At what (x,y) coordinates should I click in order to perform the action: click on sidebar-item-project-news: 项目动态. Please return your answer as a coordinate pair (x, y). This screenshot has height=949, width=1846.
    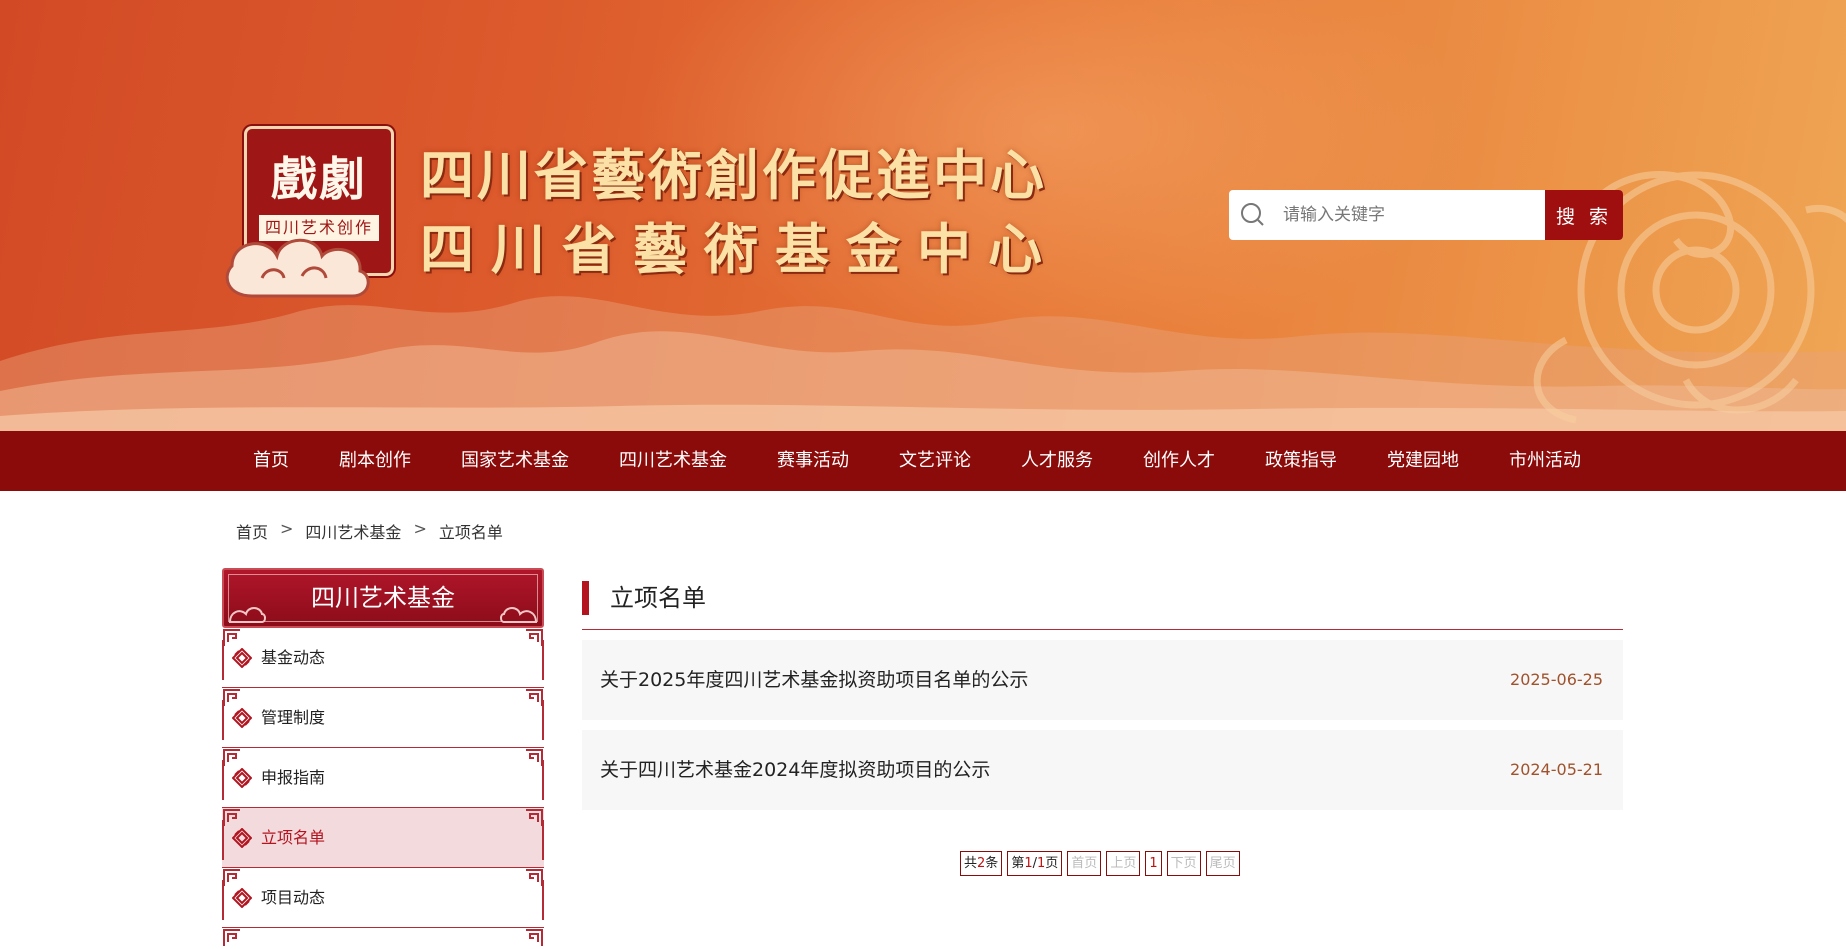
    Looking at the image, I should click on (383, 898).